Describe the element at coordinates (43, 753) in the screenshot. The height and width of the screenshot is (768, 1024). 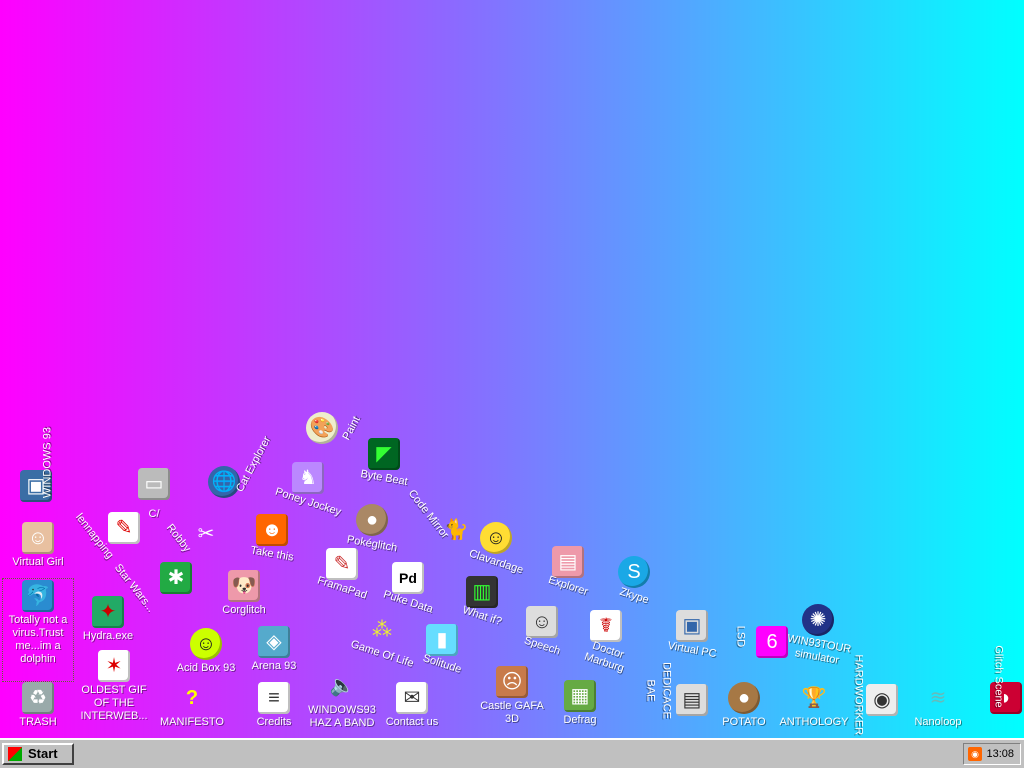
I see `start-label: Start` at that location.